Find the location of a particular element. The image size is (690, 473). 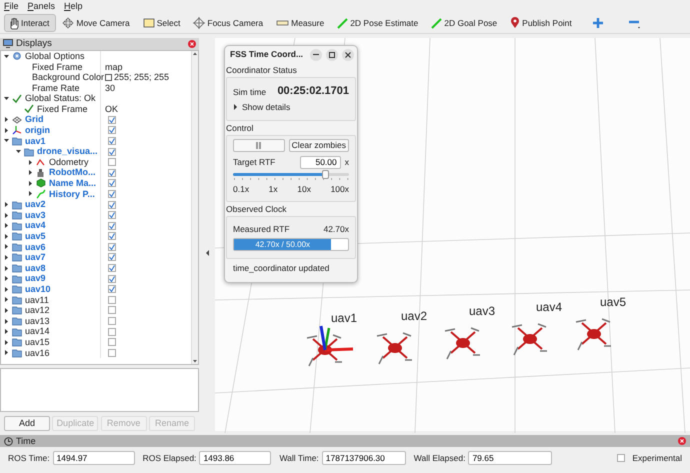

tool-button: Move Camera is located at coordinates (97, 23).